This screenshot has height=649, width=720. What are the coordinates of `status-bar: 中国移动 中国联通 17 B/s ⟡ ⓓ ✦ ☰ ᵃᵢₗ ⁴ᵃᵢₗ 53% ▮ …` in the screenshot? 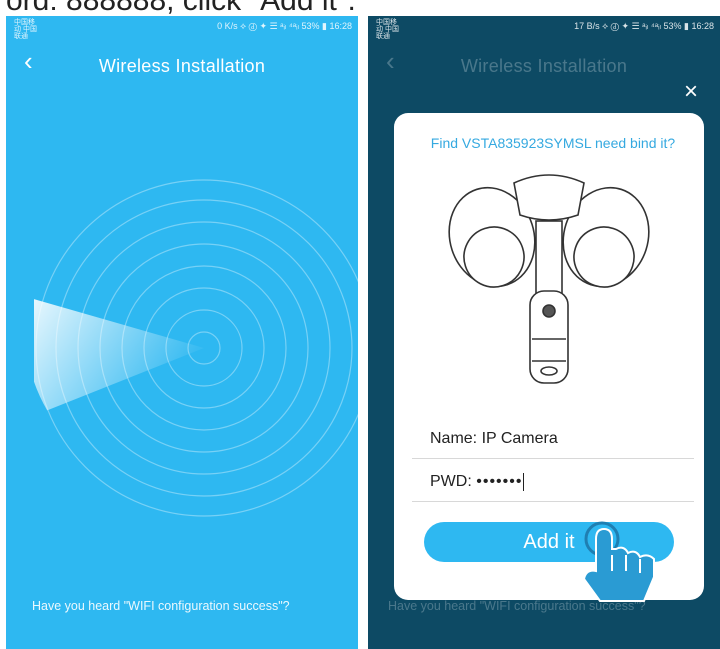 It's located at (544, 28).